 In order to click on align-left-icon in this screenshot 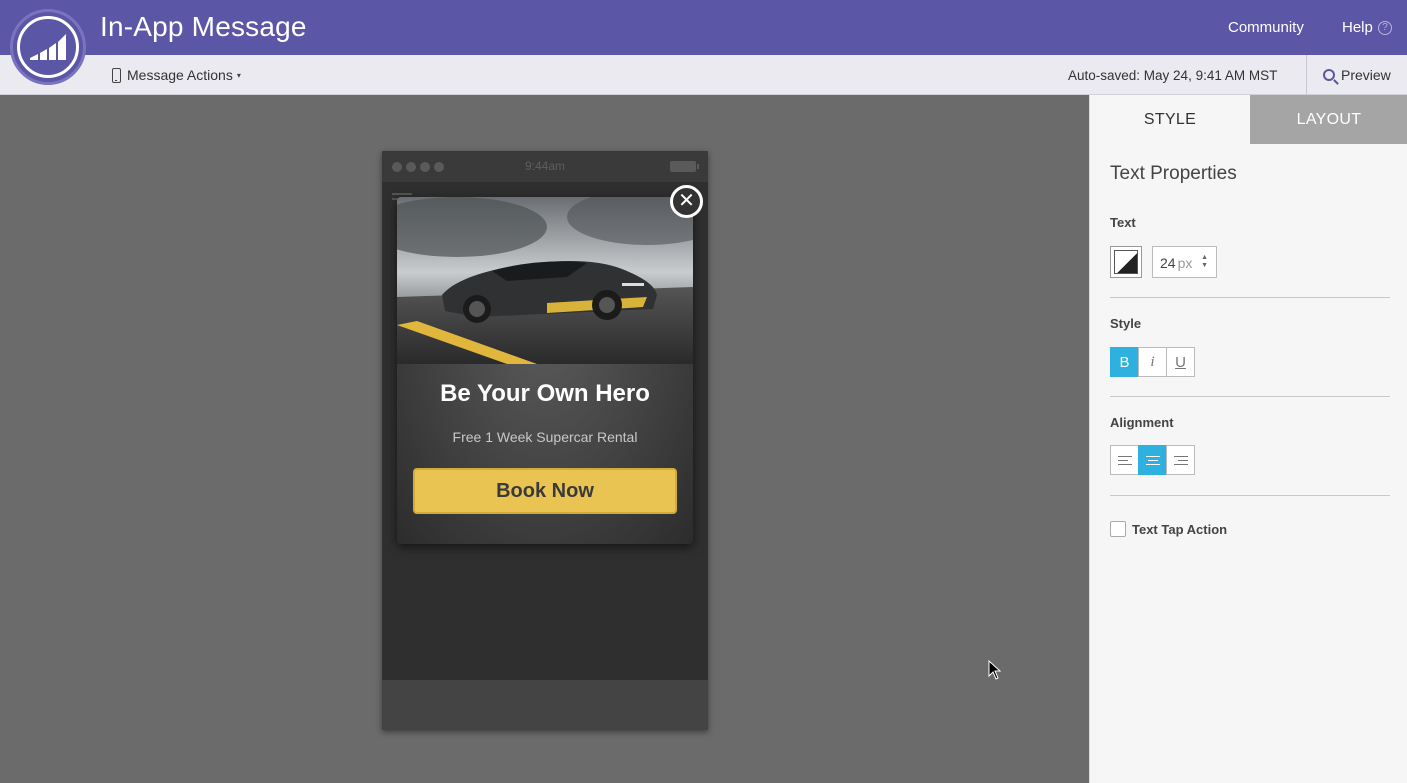, I will do `click(1124, 460)`.